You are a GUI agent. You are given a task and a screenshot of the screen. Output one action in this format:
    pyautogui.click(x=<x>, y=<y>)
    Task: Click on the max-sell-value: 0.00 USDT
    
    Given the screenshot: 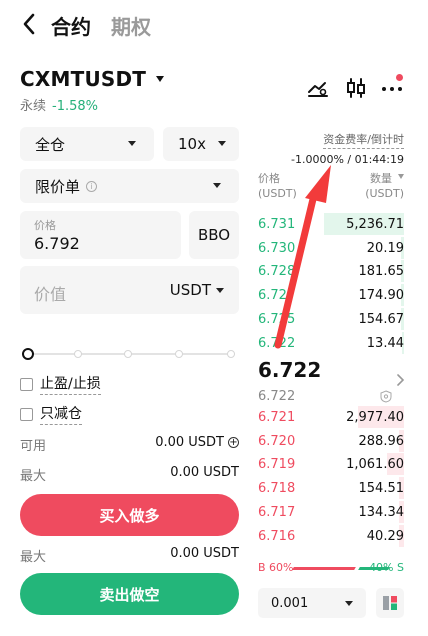 What is the action you would take?
    pyautogui.click(x=204, y=553)
    